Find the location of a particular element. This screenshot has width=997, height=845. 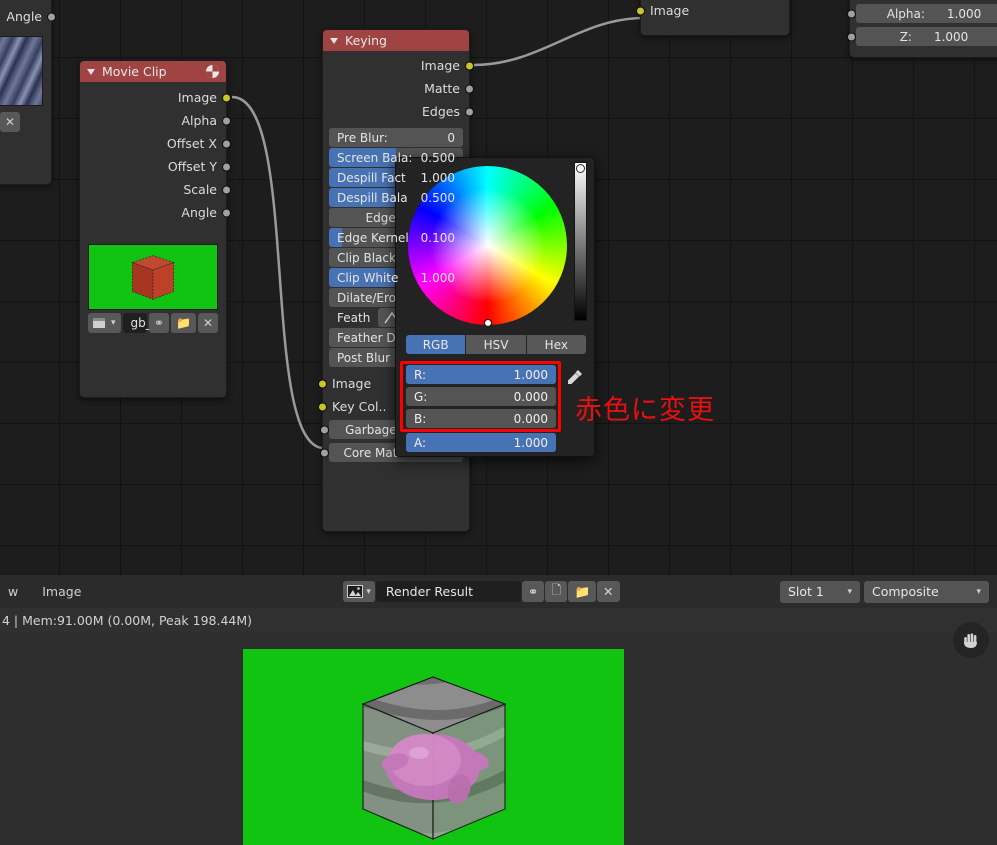

socket-label-scale: Scale is located at coordinates (200, 189).